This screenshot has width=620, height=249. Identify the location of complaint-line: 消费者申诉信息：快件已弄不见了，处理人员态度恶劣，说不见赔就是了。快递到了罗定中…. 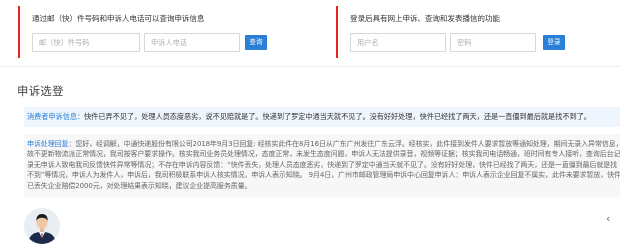
(309, 117).